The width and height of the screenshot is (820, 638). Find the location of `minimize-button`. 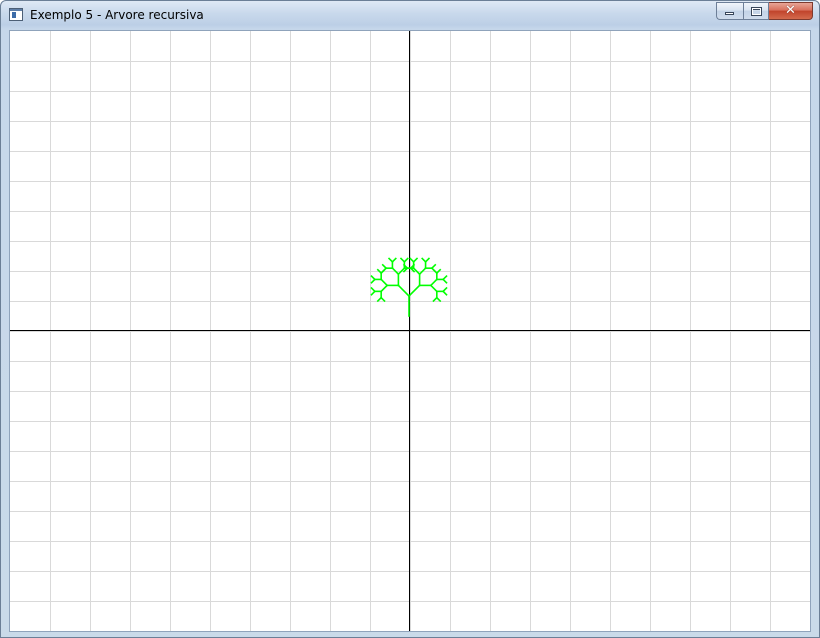

minimize-button is located at coordinates (729, 11).